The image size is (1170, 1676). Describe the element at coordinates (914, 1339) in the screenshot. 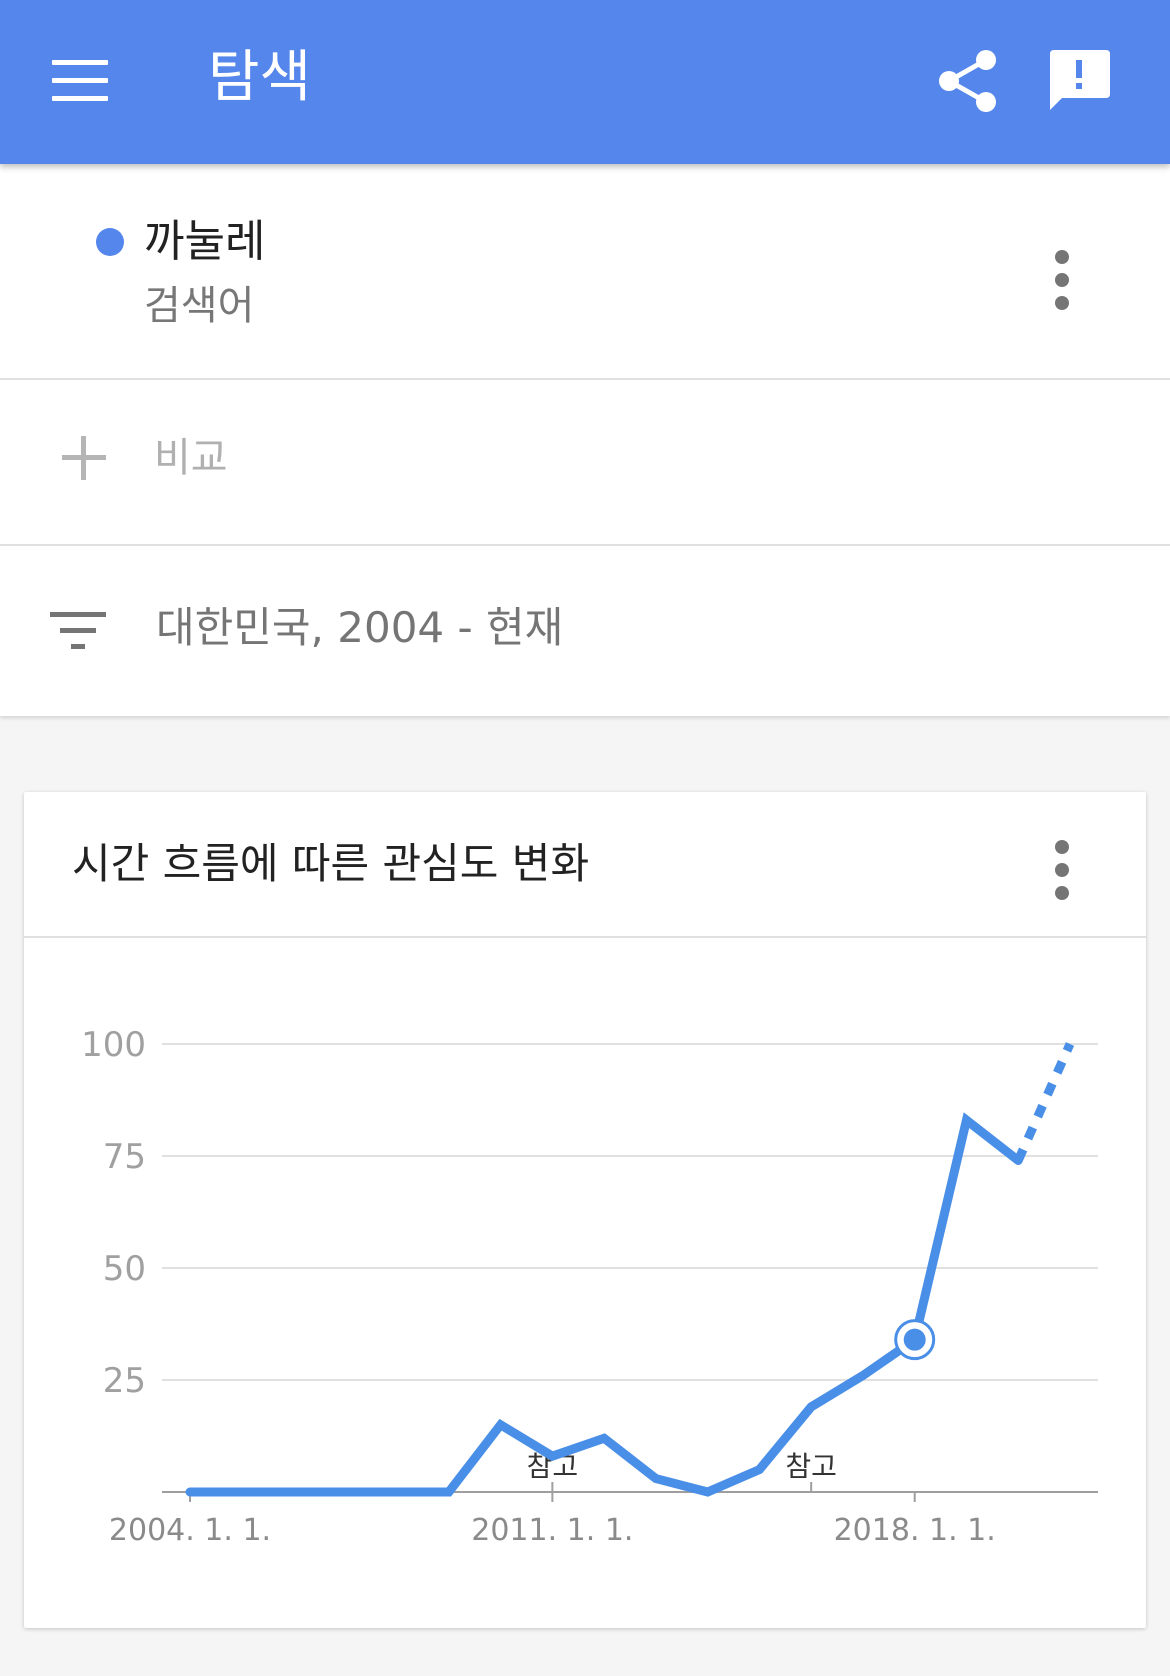

I see `highlight-point` at that location.